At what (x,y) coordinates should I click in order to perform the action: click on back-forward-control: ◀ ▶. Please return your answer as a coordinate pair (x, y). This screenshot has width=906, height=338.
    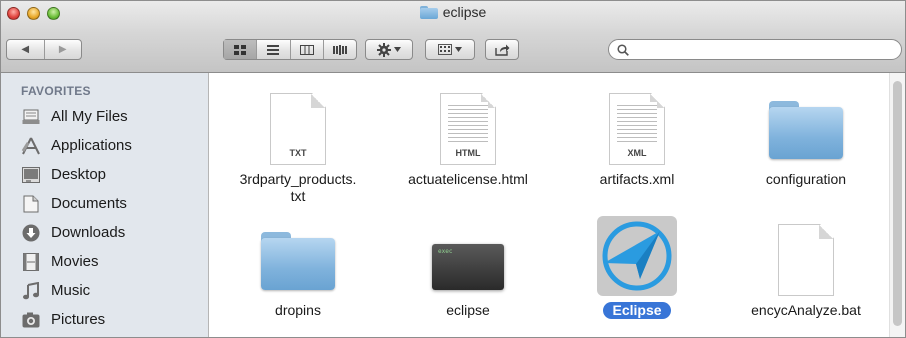
    Looking at the image, I should click on (44, 49).